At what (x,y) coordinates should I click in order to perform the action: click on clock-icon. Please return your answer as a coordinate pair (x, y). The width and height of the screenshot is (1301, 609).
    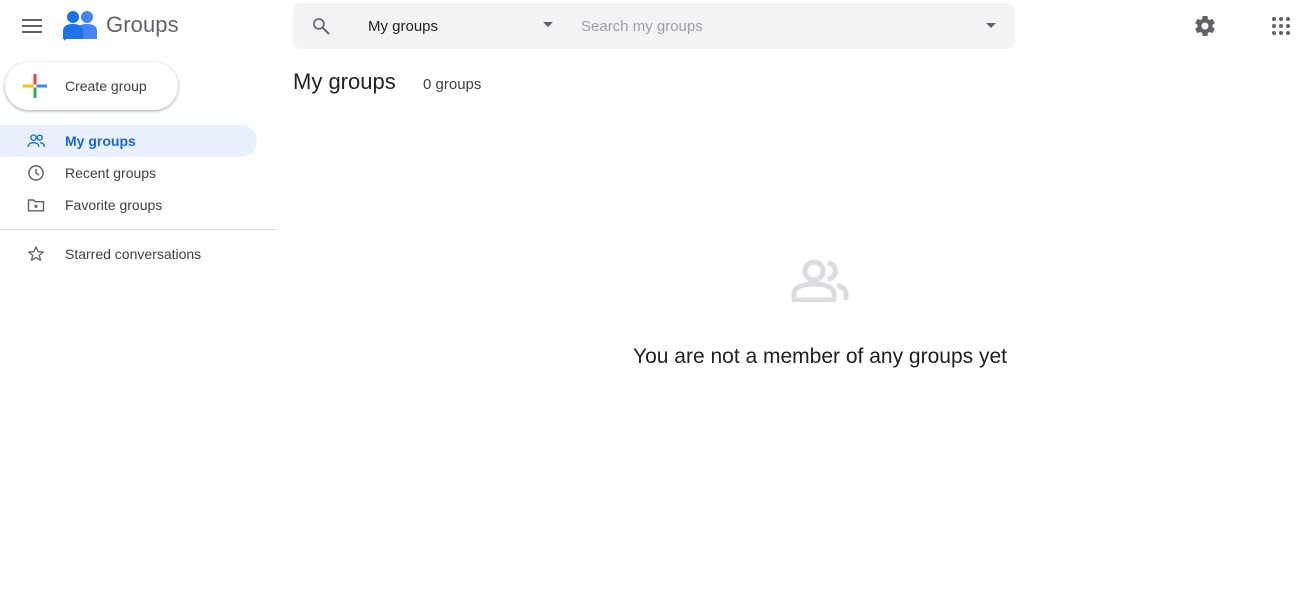
    Looking at the image, I should click on (36, 173).